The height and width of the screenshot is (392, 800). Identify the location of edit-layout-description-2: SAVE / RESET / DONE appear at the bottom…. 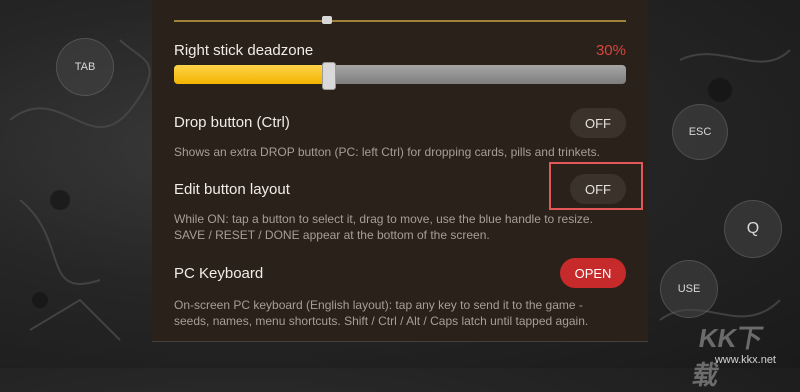
(332, 235).